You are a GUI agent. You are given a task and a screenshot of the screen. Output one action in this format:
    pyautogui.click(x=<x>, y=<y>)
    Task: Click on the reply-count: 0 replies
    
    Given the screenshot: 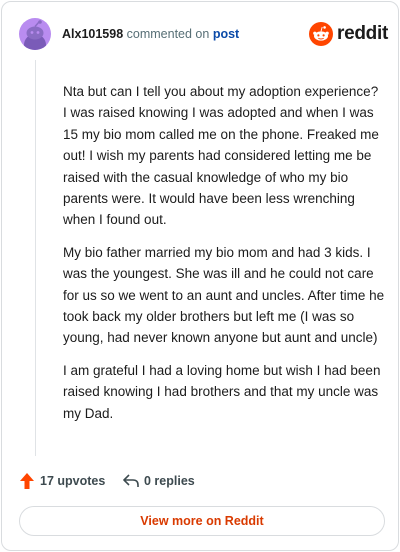 What is the action you would take?
    pyautogui.click(x=169, y=481)
    